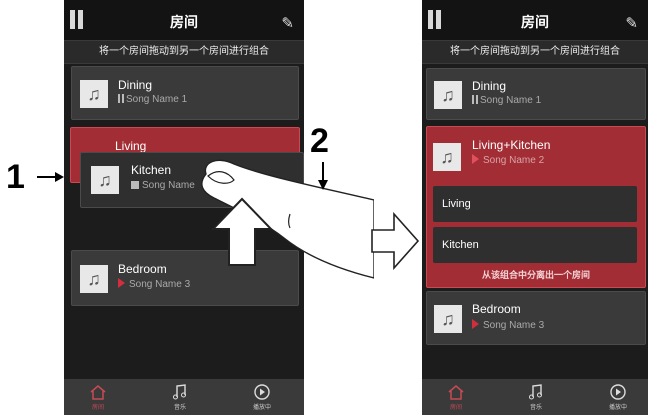  Describe the element at coordinates (319, 141) in the screenshot. I see `step-2-label: 2` at that location.